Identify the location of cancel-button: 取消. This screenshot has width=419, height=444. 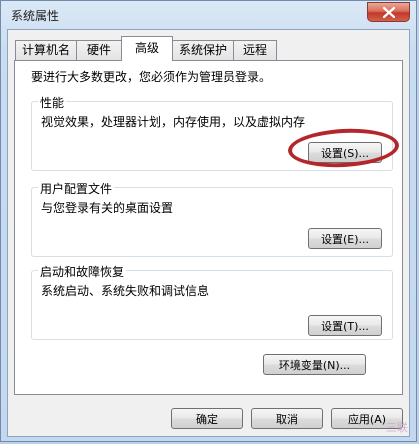
(287, 418).